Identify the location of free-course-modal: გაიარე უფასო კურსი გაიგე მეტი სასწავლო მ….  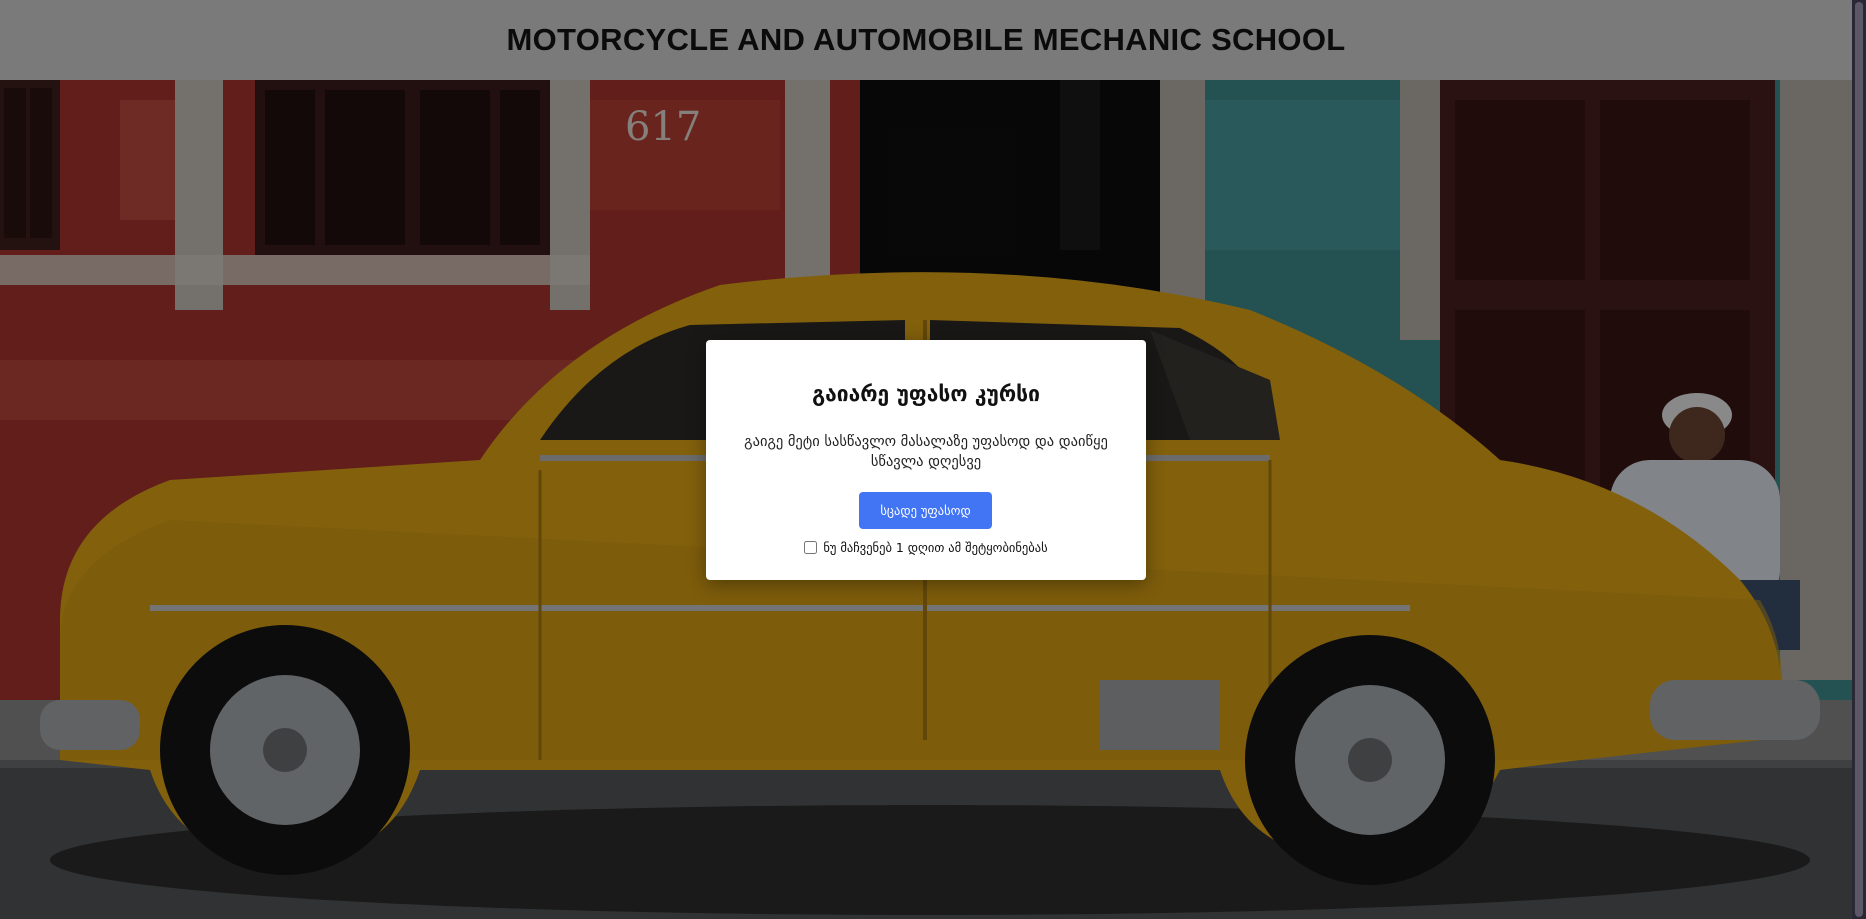
(926, 460).